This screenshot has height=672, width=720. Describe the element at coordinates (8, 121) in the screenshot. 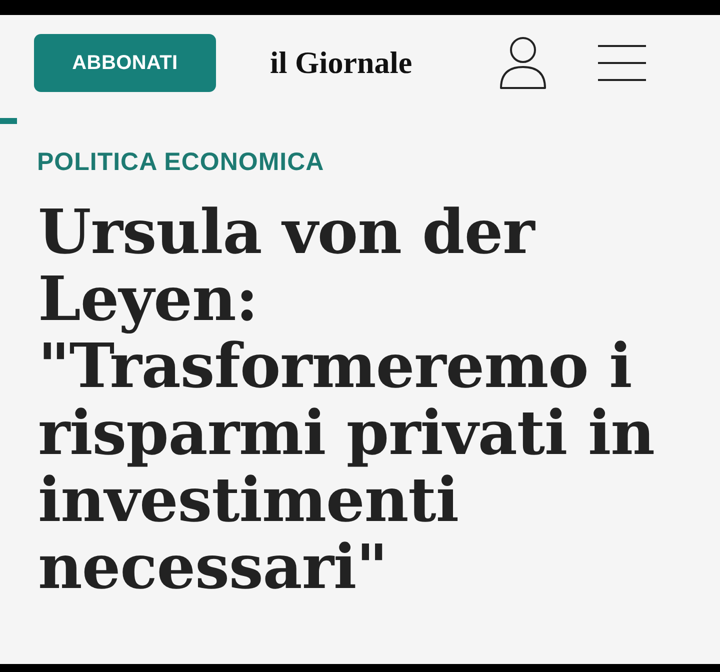

I see `accent-mark` at that location.